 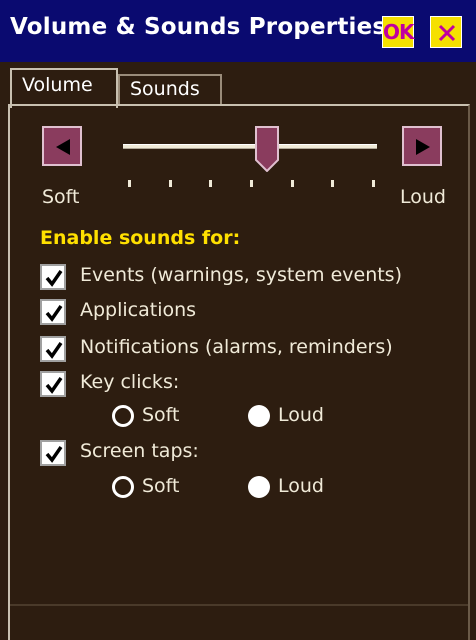 I want to click on events-label: Events (warnings, system events), so click(x=241, y=275).